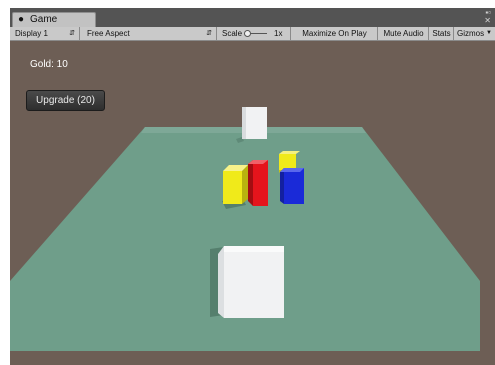 The height and width of the screenshot is (365, 495). Describe the element at coordinates (260, 183) in the screenshot. I see `red-block` at that location.